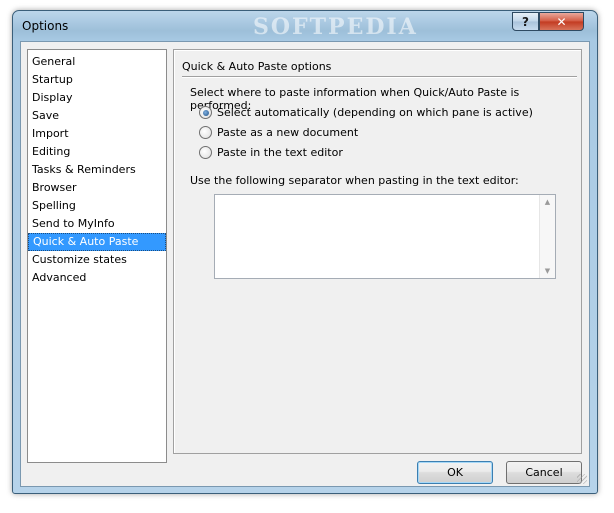 This screenshot has width=614, height=513. What do you see at coordinates (97, 98) in the screenshot?
I see `nav-item-display: Display` at bounding box center [97, 98].